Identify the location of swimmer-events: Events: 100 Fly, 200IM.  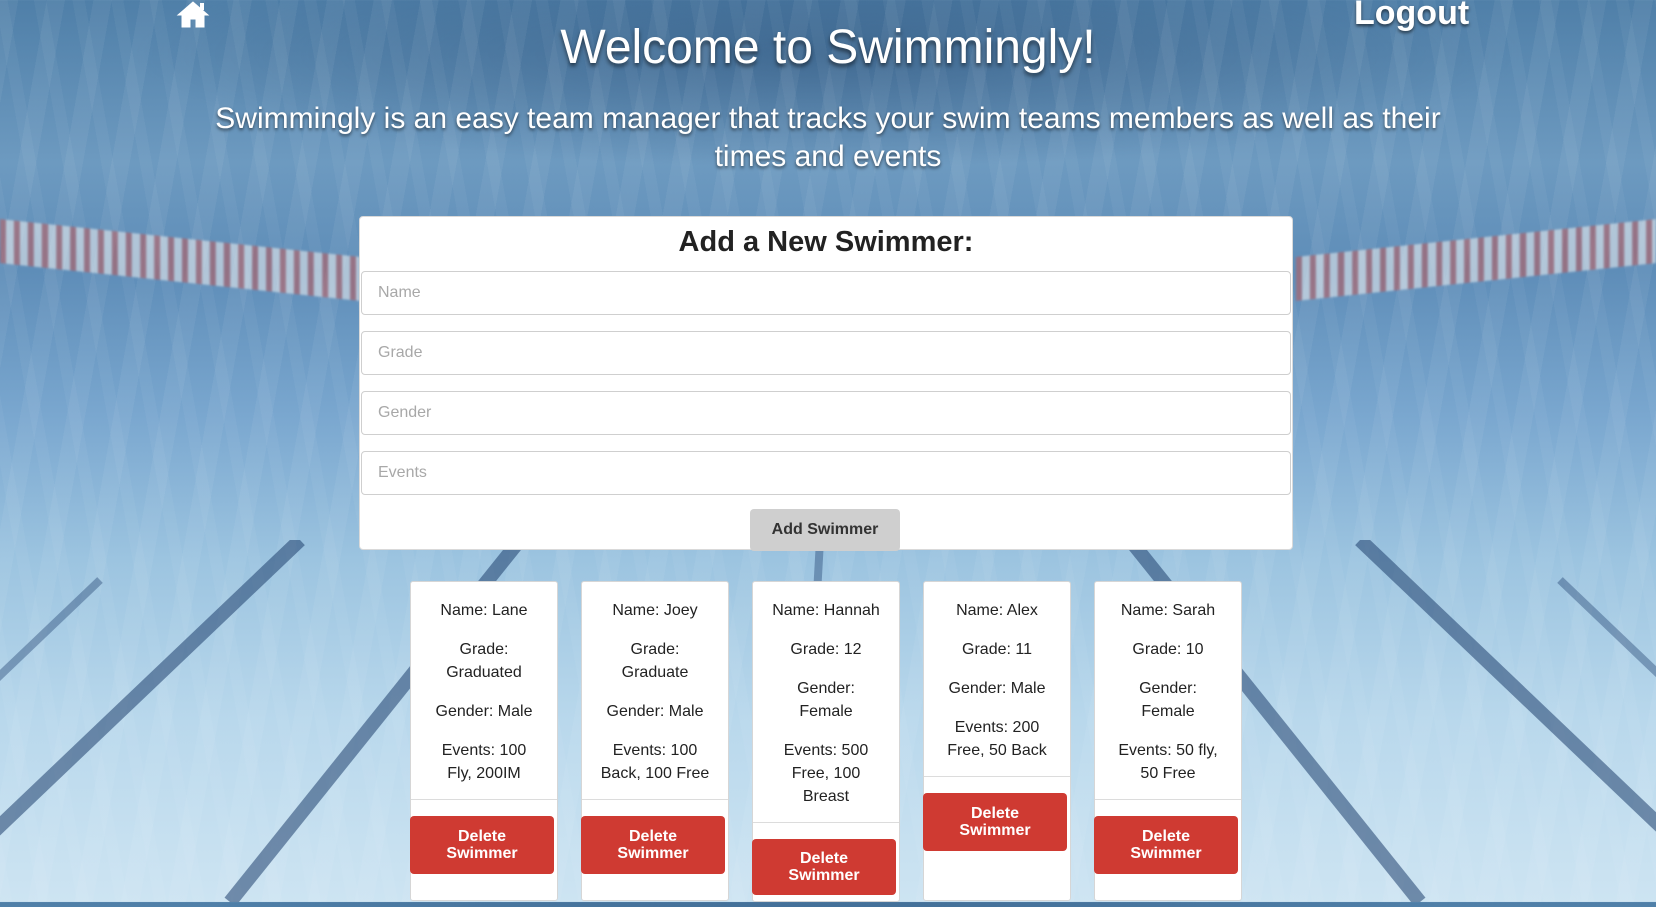
(484, 762).